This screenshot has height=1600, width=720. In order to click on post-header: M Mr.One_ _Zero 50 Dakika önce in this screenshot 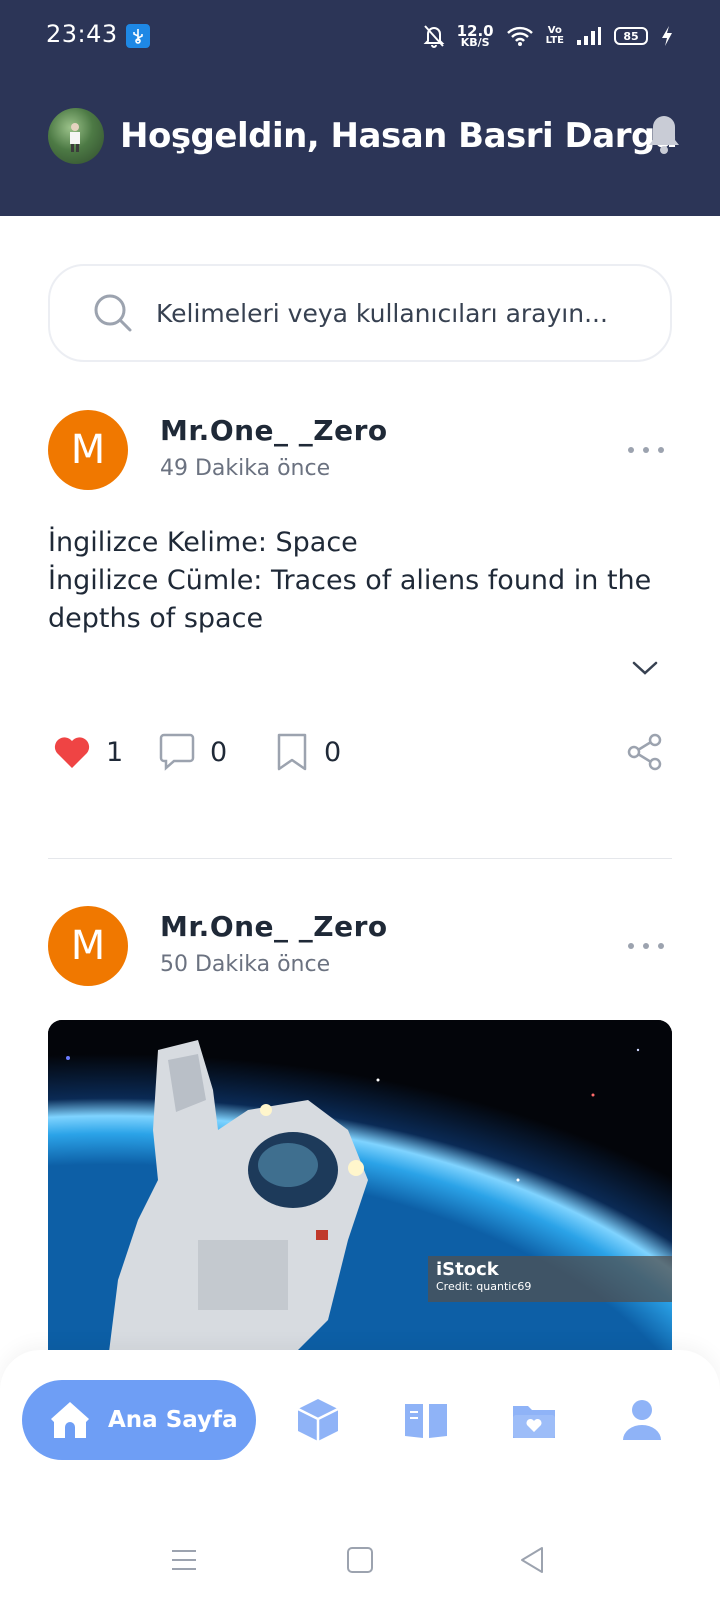, I will do `click(360, 946)`.